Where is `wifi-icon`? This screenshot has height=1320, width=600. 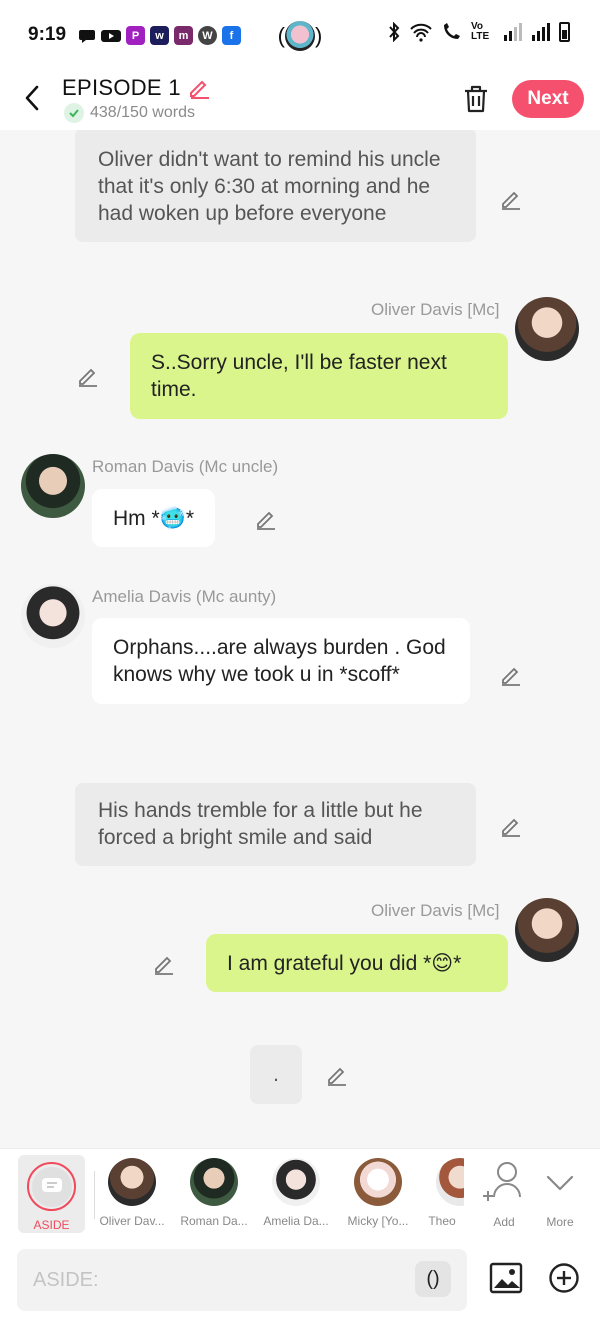
wifi-icon is located at coordinates (421, 32).